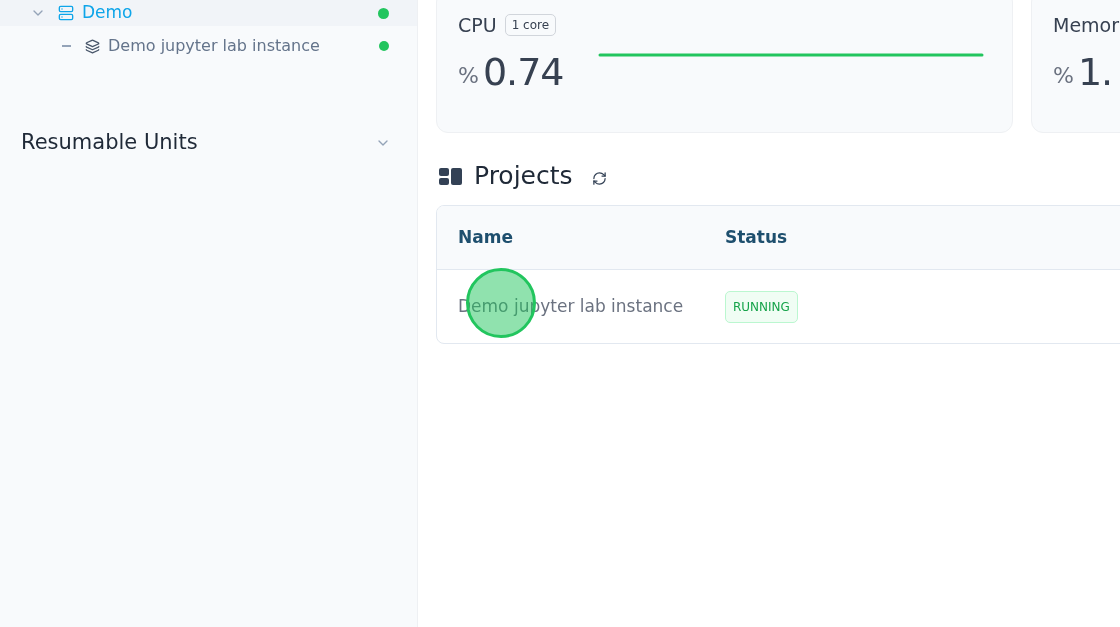  What do you see at coordinates (66, 46) in the screenshot?
I see `dash-icon` at bounding box center [66, 46].